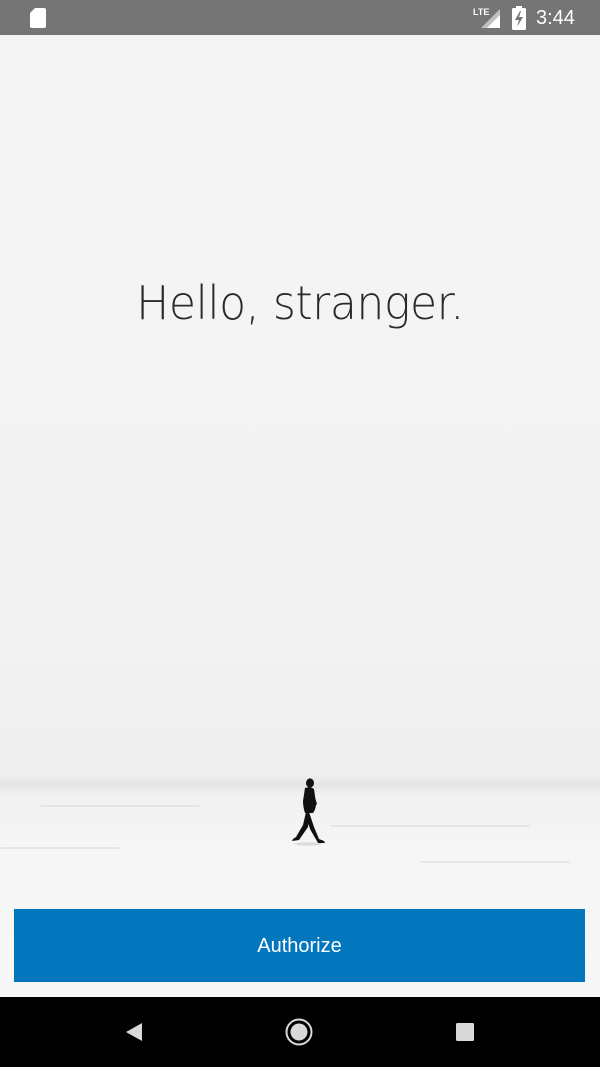 This screenshot has height=1067, width=600. Describe the element at coordinates (481, 12) in the screenshot. I see `lte-label: LTE` at that location.